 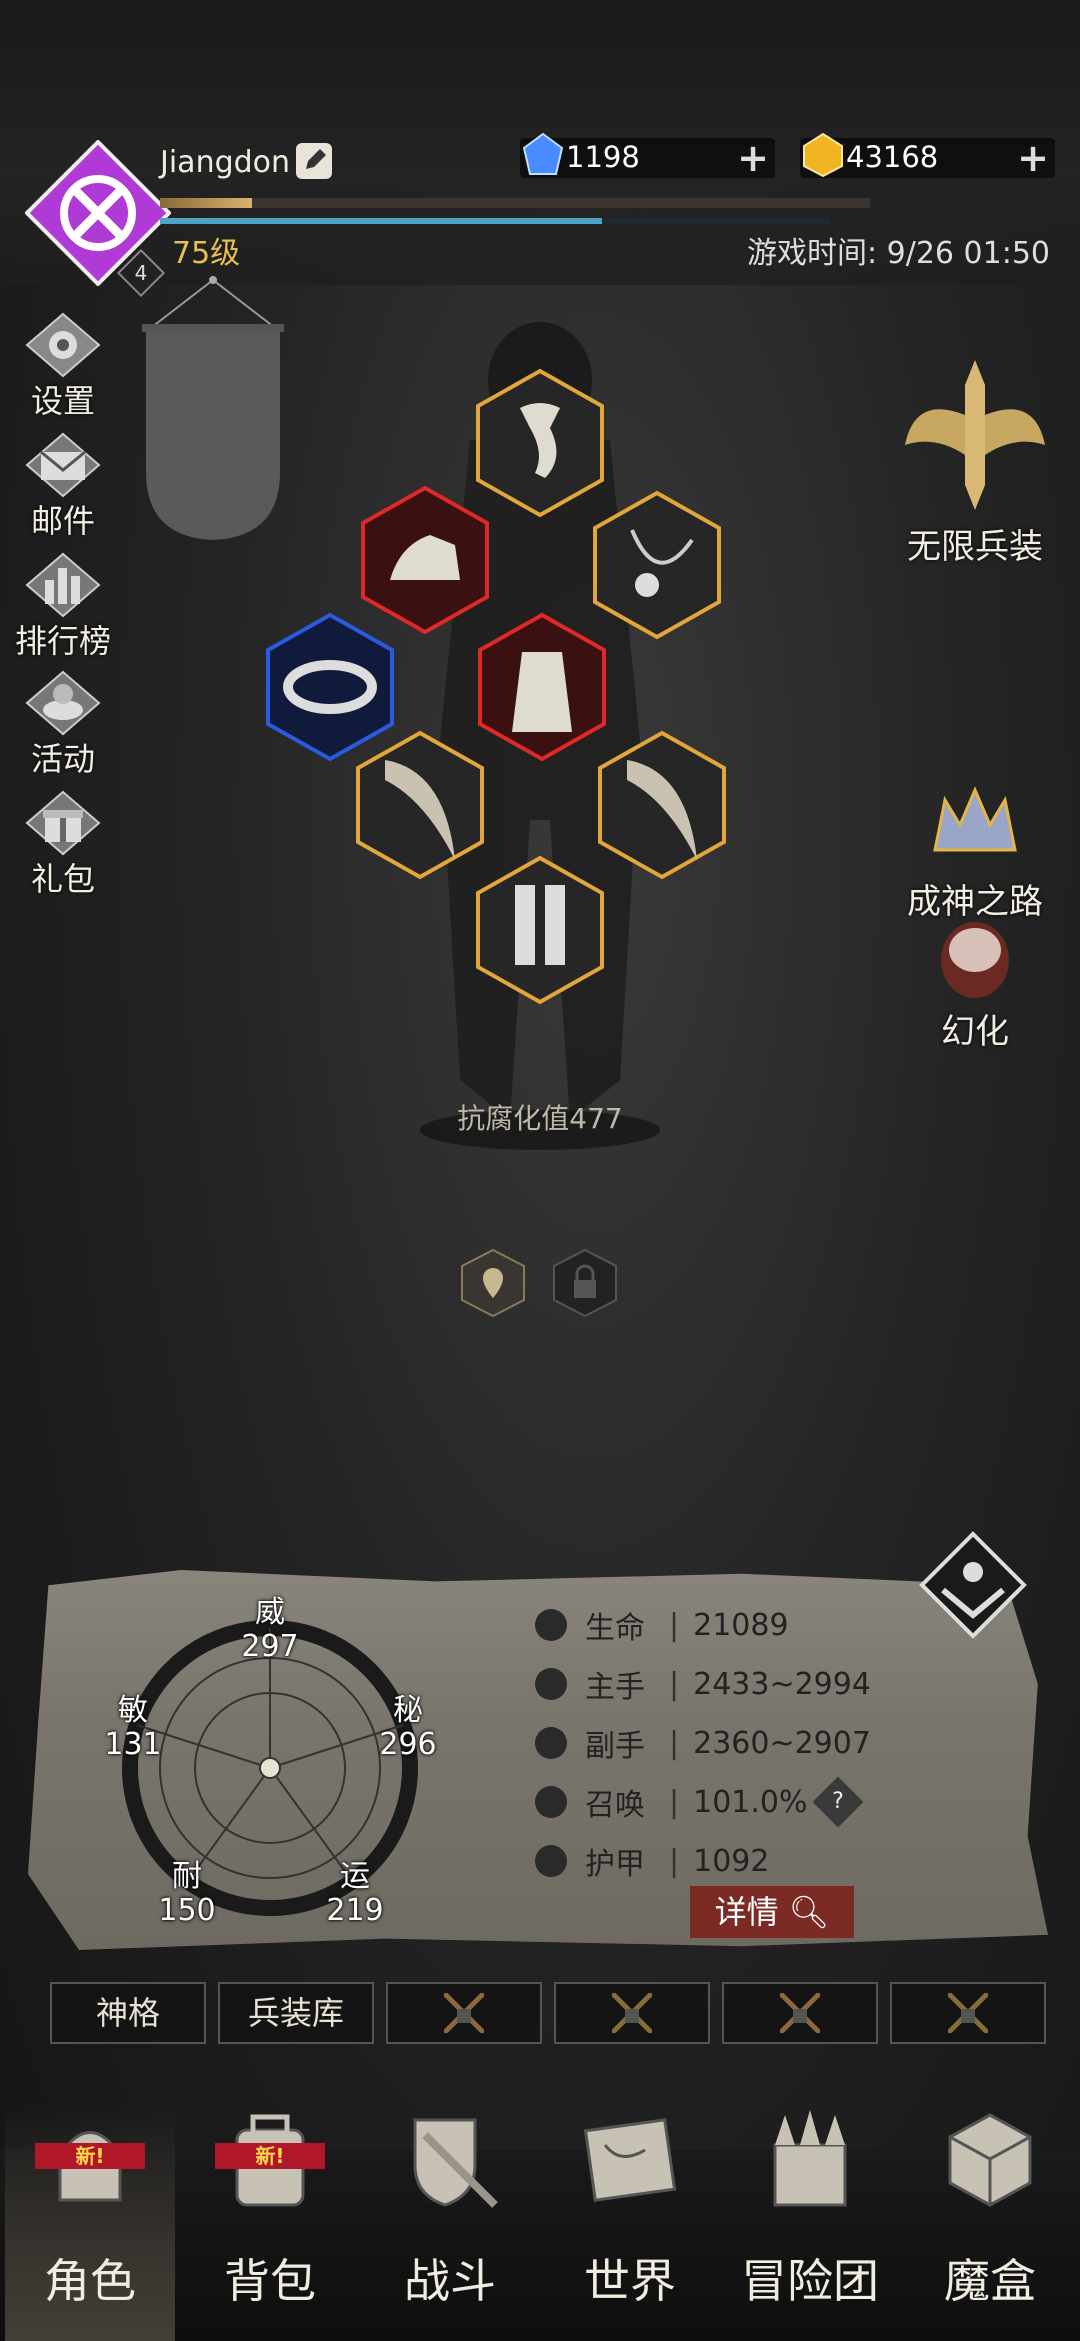 What do you see at coordinates (551, 1861) in the screenshot?
I see `armor-icon` at bounding box center [551, 1861].